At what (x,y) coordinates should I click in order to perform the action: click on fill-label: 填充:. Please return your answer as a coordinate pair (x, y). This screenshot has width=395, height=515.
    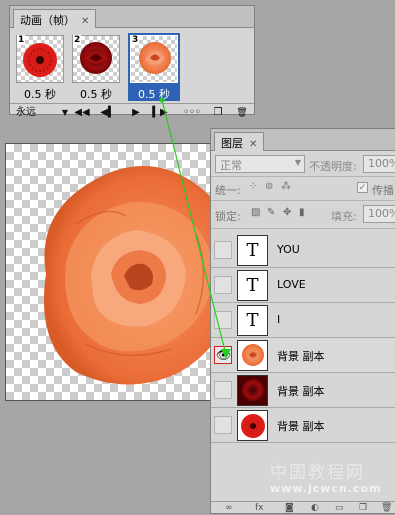
    Looking at the image, I should click on (344, 216).